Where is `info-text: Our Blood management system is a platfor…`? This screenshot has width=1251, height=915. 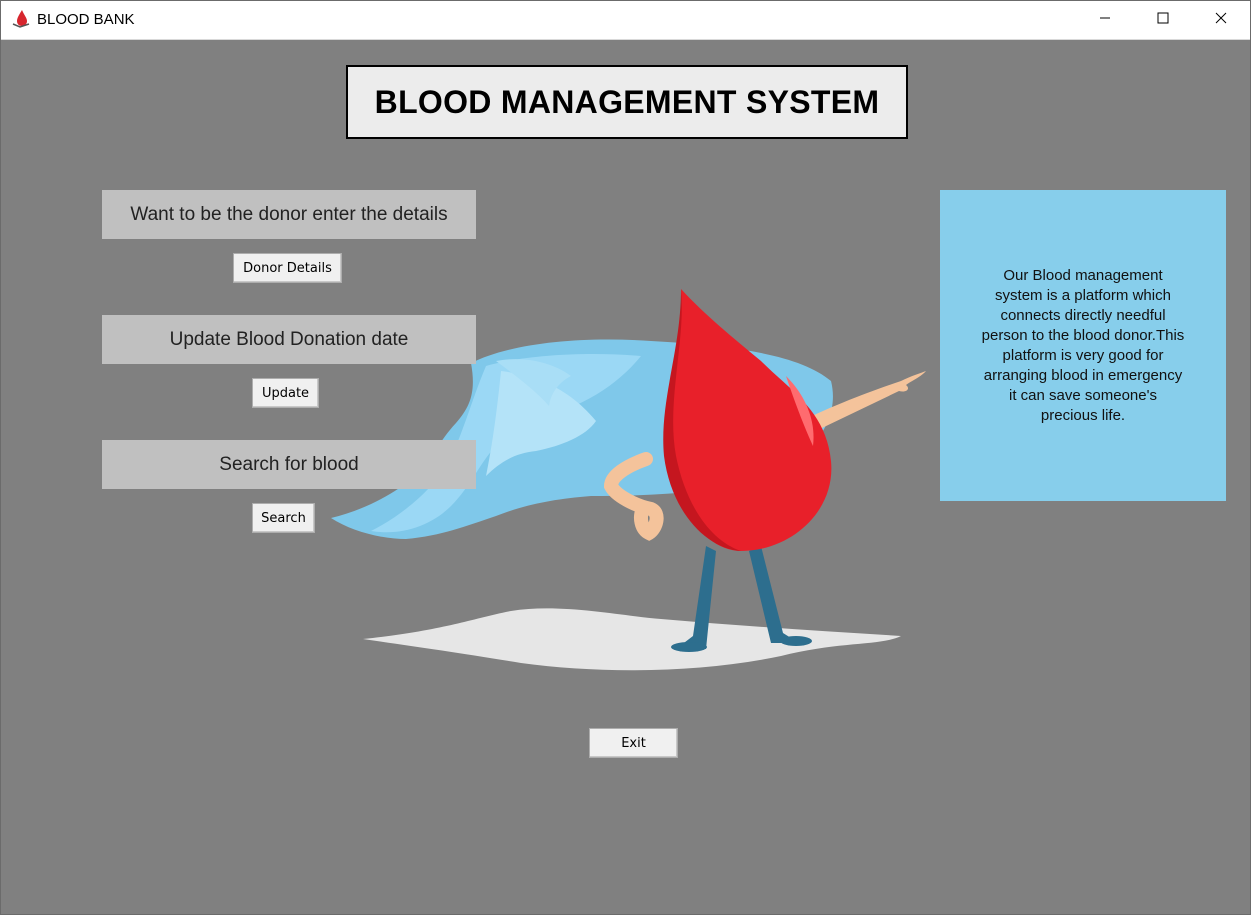 info-text: Our Blood management system is a platfor… is located at coordinates (1083, 345).